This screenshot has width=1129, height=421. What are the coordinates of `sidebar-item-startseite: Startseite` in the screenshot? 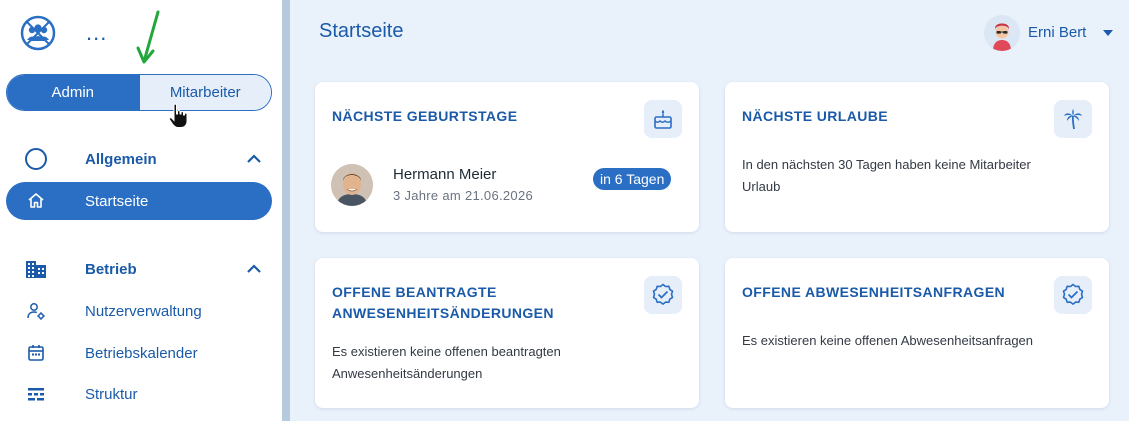 It's located at (139, 201).